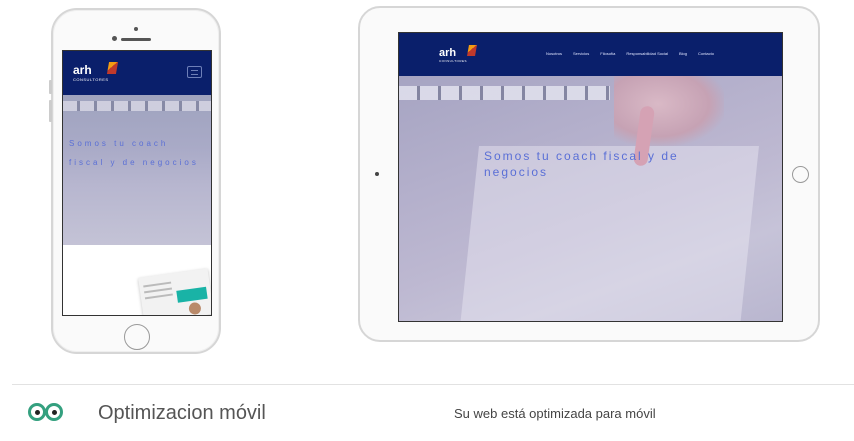  I want to click on mobile-hero-line-2: fiscal y de negocios, so click(134, 162).